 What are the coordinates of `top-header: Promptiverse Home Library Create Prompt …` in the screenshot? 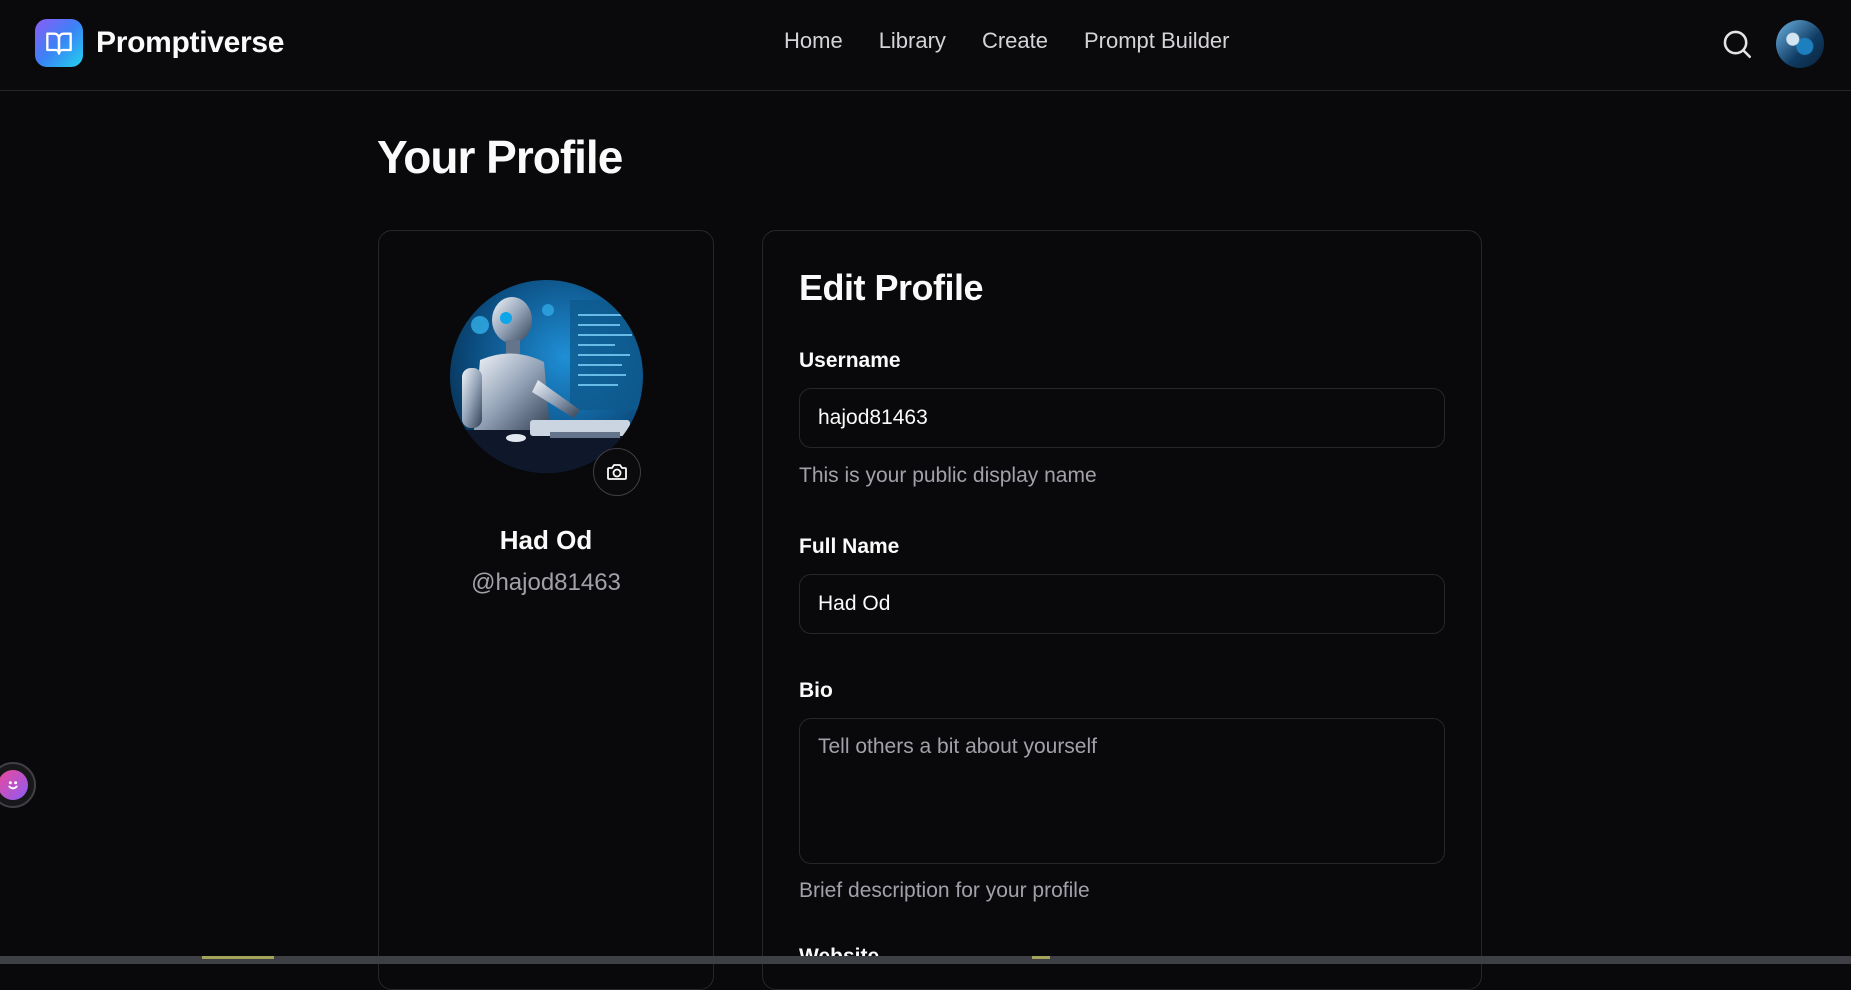 It's located at (925, 45).